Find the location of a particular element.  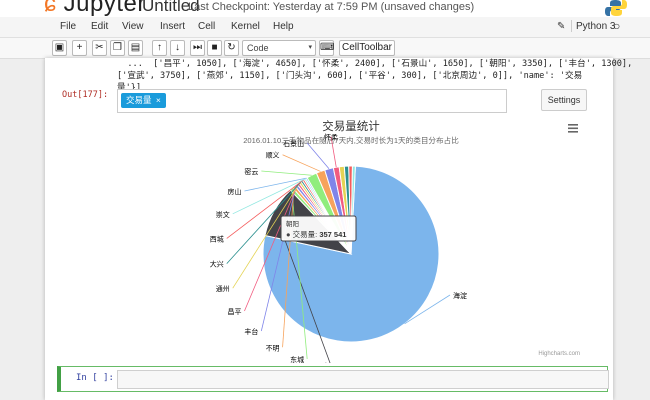

interrupt-kernel-icon: ■ is located at coordinates (214, 48).